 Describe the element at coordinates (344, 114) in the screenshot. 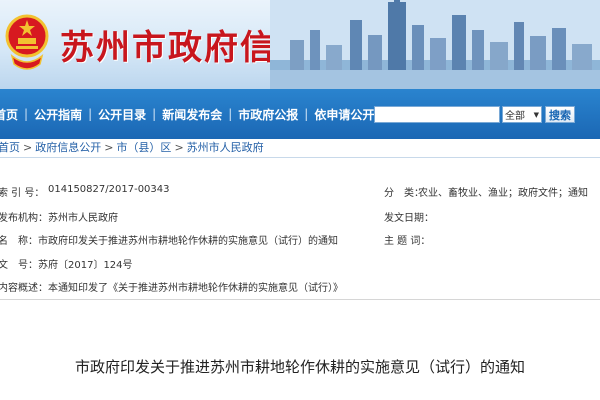

I see `nav-apply: 依申请公开` at that location.